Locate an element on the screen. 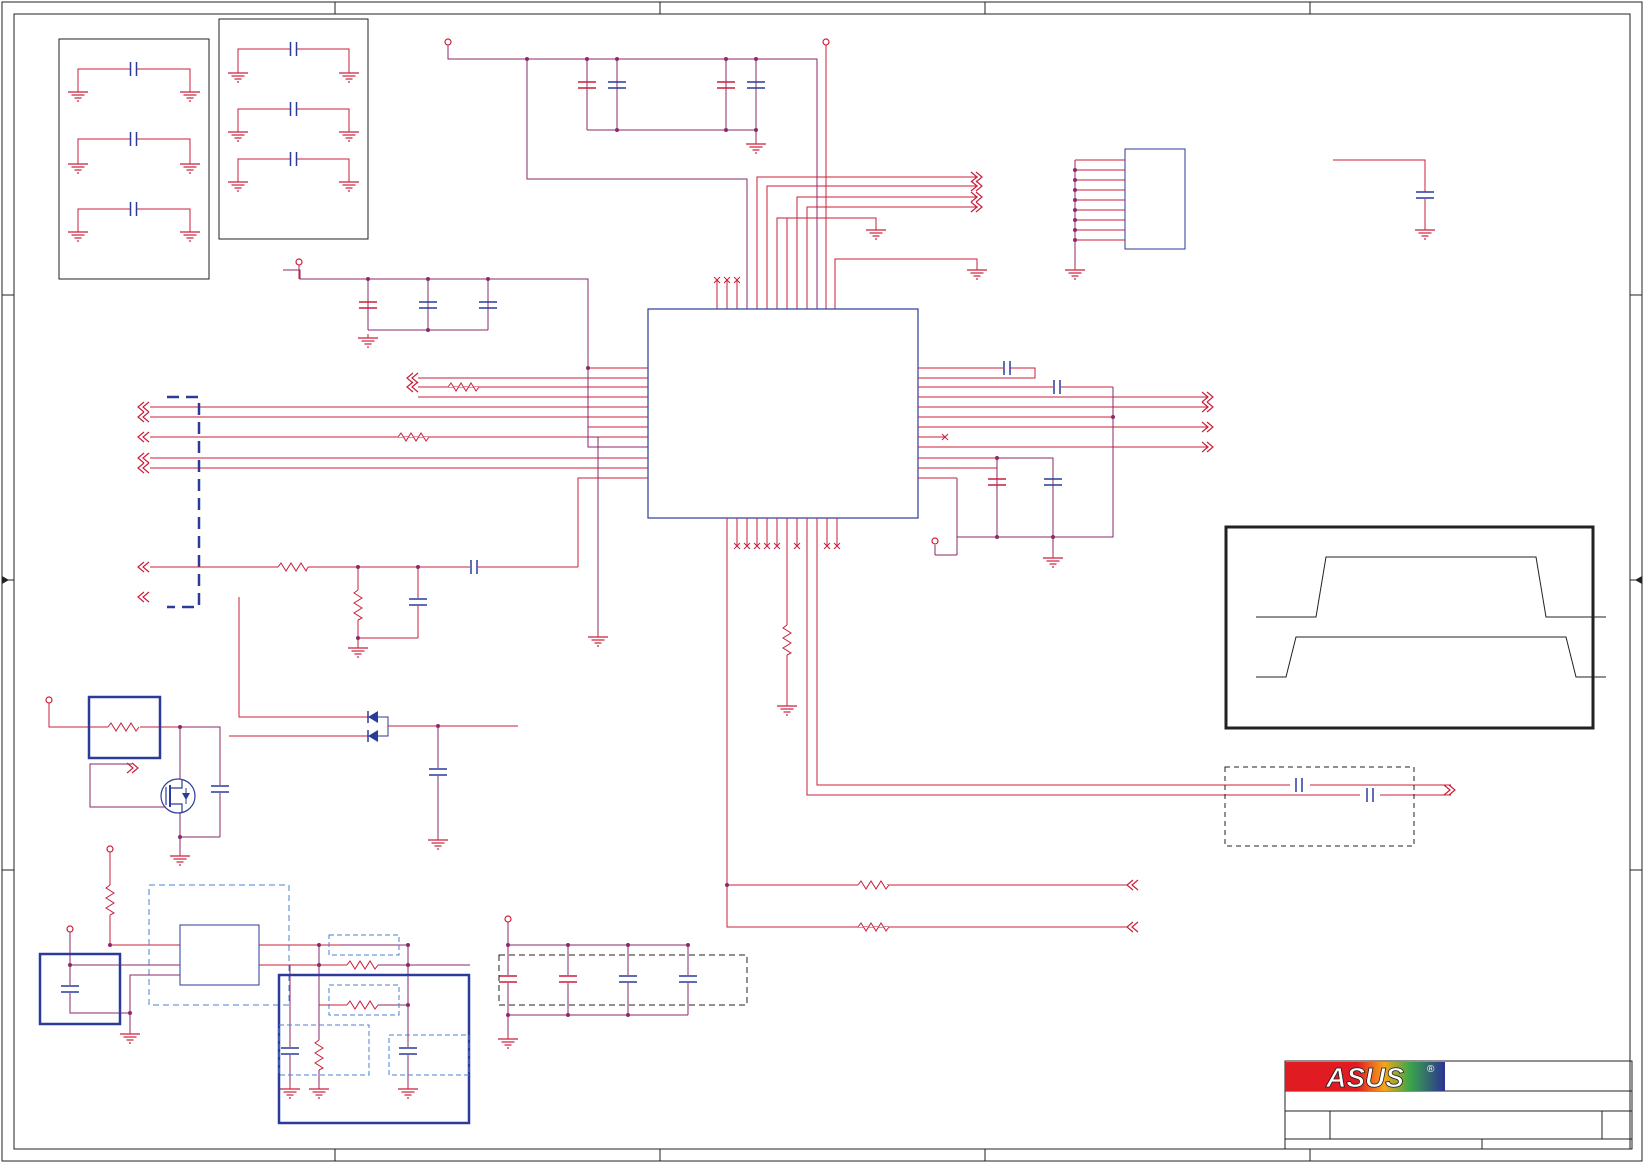 This screenshot has width=1644, height=1163. asus-logo-icon: ASUS ® is located at coordinates (1365, 1077).